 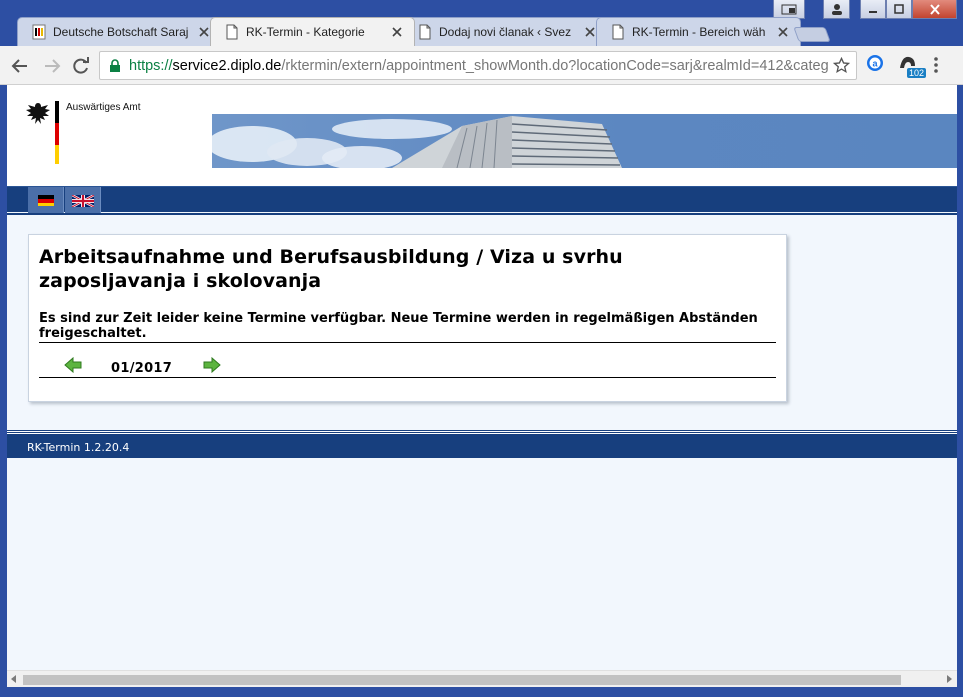 I want to click on close-icon, so click(x=934, y=9).